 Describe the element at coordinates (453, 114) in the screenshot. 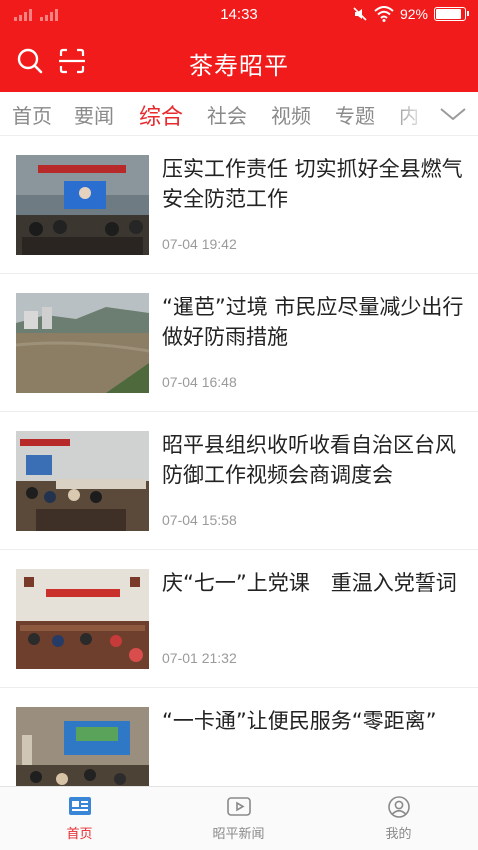

I see `chevron-down-icon` at that location.